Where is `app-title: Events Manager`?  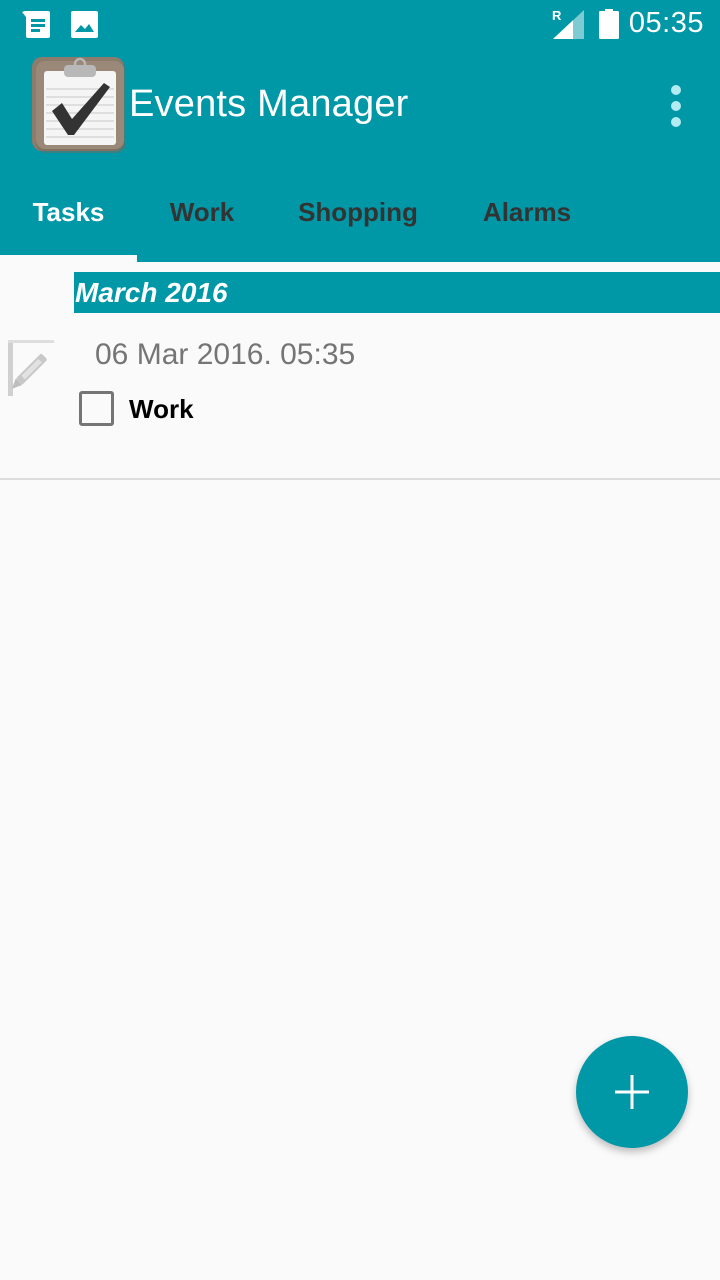 app-title: Events Manager is located at coordinates (269, 104).